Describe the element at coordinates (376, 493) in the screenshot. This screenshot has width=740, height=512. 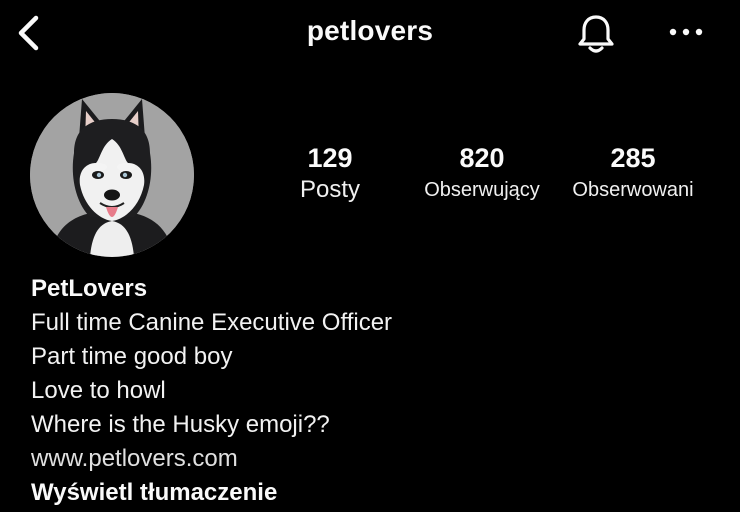
I see `translate-button: Wyświetl tłumaczenie` at that location.